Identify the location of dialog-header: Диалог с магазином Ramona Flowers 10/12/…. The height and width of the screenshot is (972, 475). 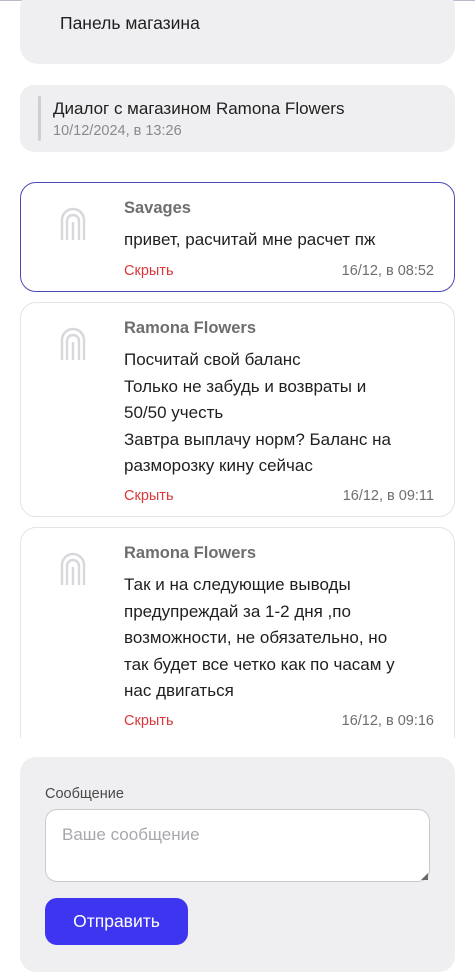
(237, 118).